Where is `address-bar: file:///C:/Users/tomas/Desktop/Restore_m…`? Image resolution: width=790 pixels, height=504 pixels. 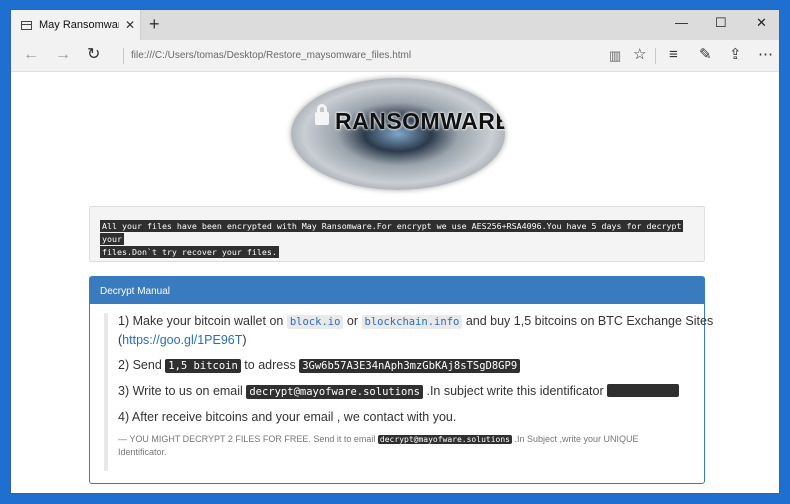 address-bar: file:///C:/Users/tomas/Desktop/Restore_m… is located at coordinates (271, 55).